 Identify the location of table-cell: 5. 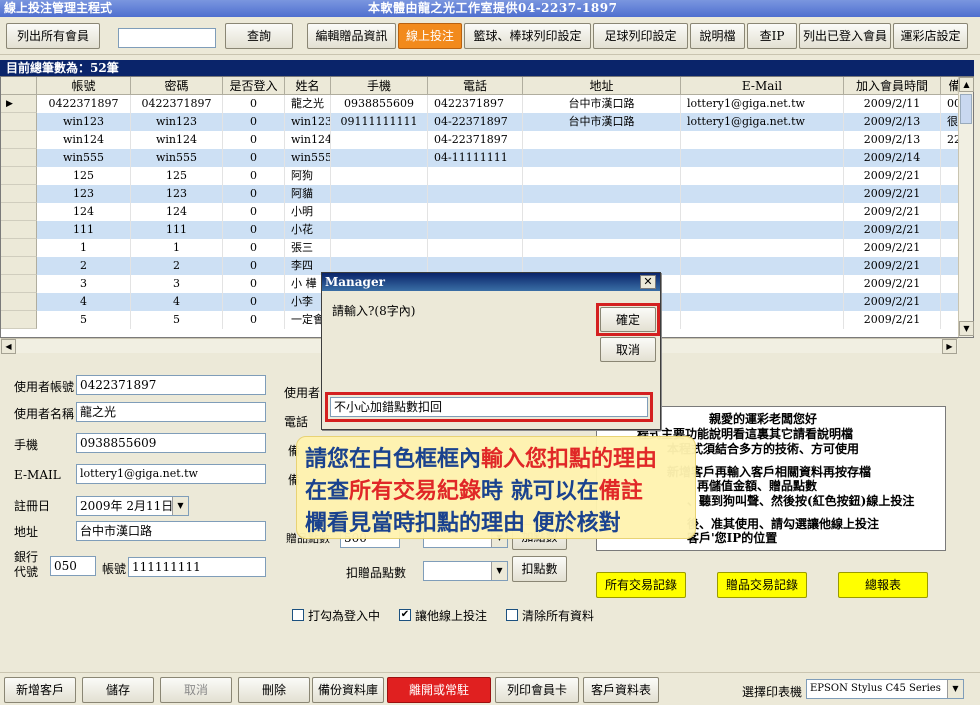
(84, 320).